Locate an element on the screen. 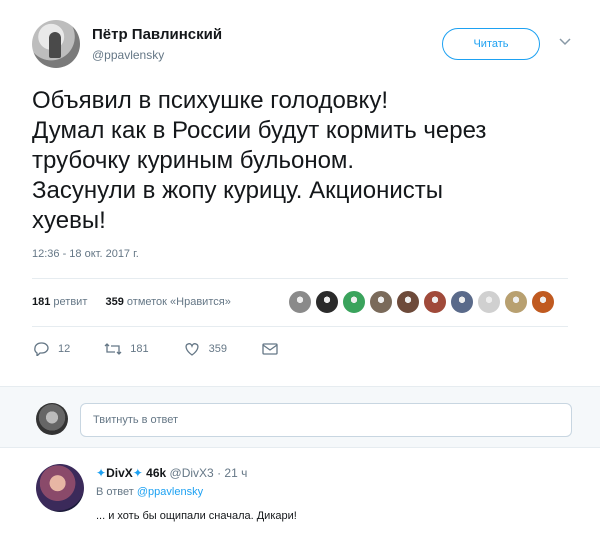 The width and height of the screenshot is (600, 534). heart-icon is located at coordinates (192, 349).